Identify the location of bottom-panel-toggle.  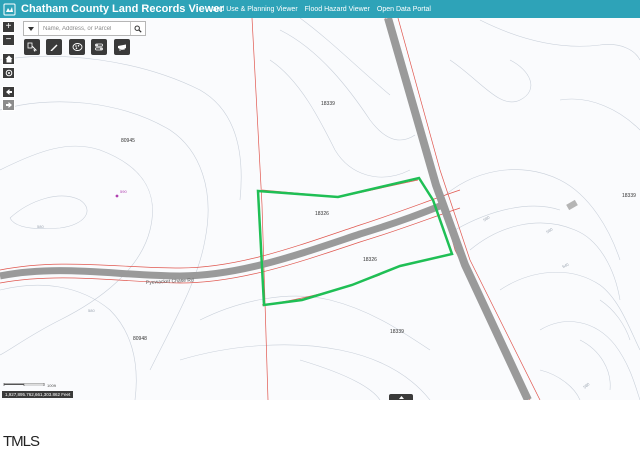
(401, 397).